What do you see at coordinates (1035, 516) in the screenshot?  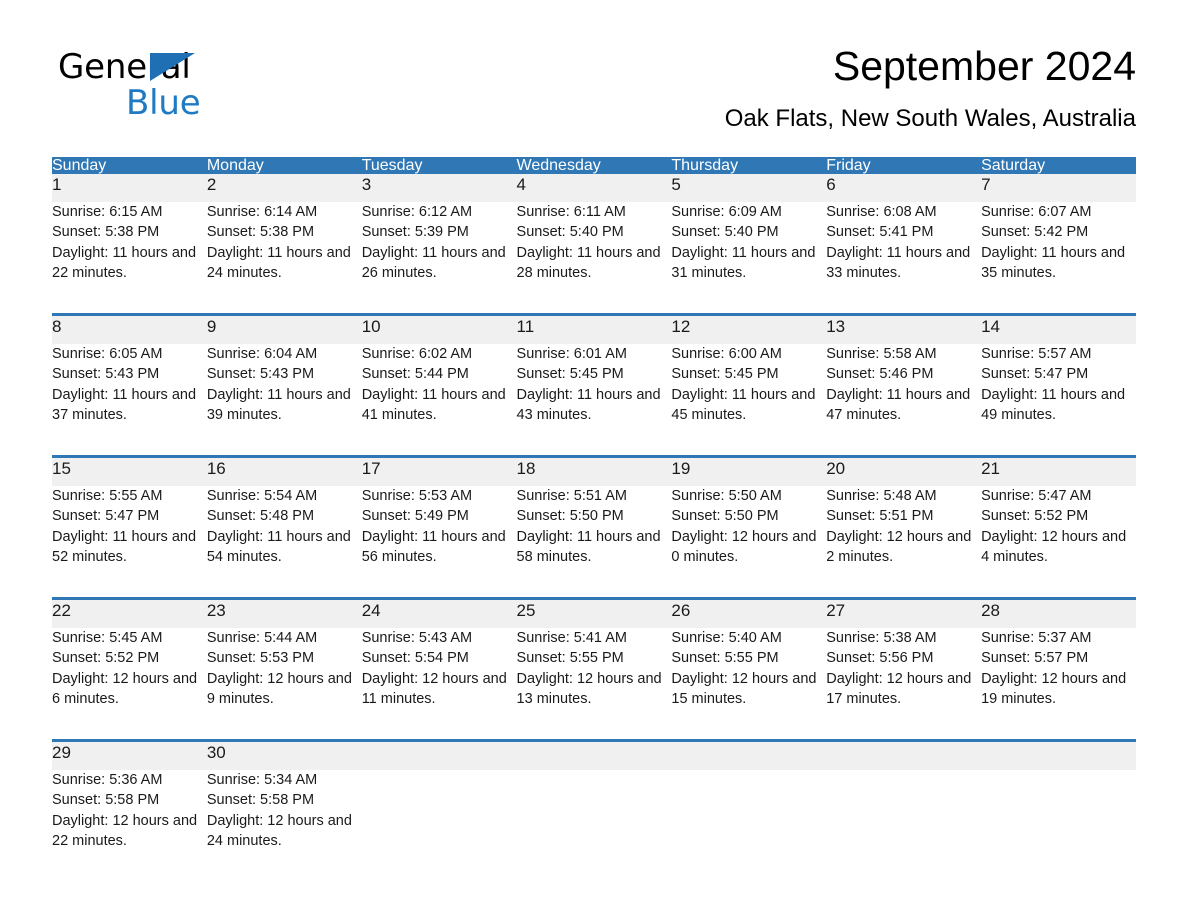 I see `sunset-text: Sunset: 5:52 PM` at bounding box center [1035, 516].